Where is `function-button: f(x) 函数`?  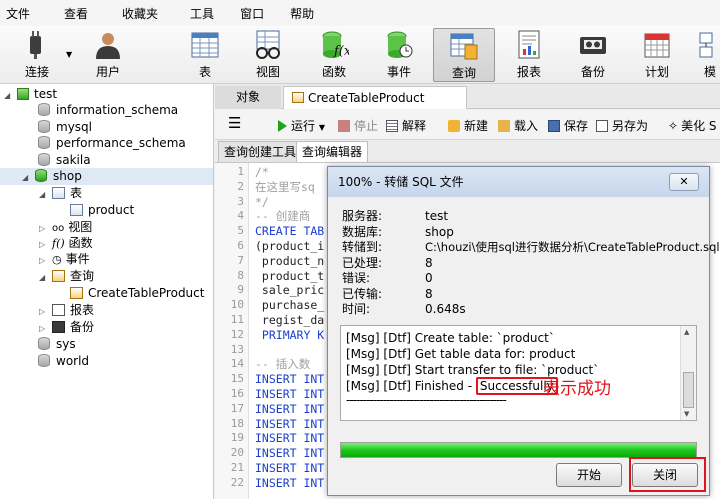 function-button: f(x) 函数 is located at coordinates (334, 55).